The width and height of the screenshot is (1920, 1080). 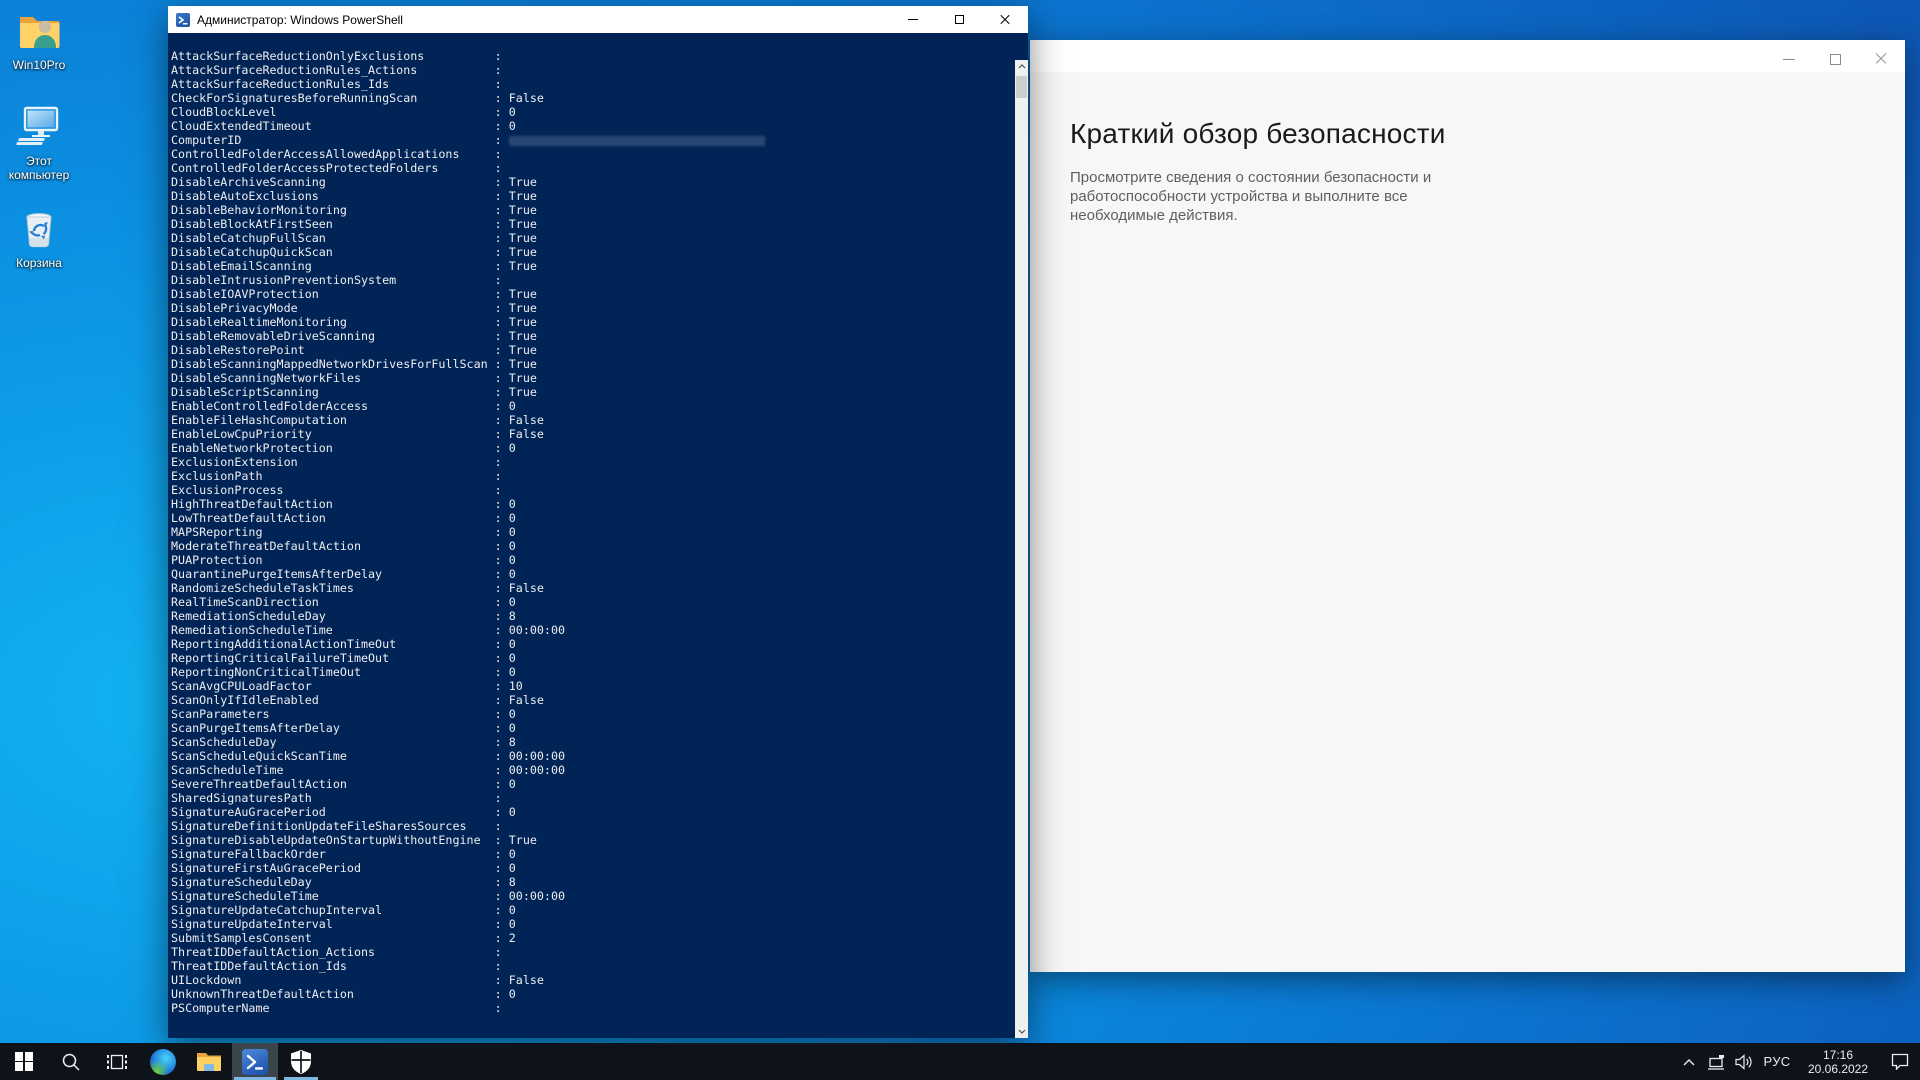 I want to click on console-line: UILockdown : False, so click(x=357, y=980).